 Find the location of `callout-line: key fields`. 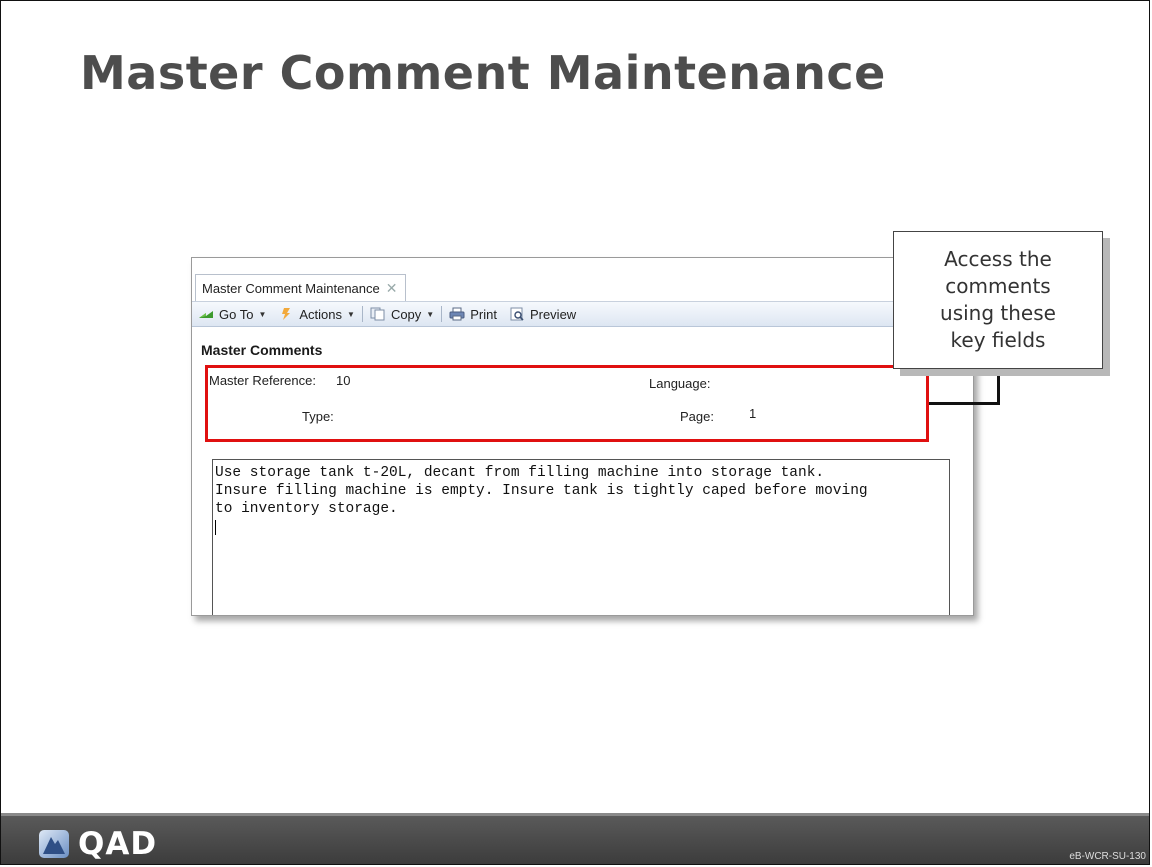

callout-line: key fields is located at coordinates (998, 340).